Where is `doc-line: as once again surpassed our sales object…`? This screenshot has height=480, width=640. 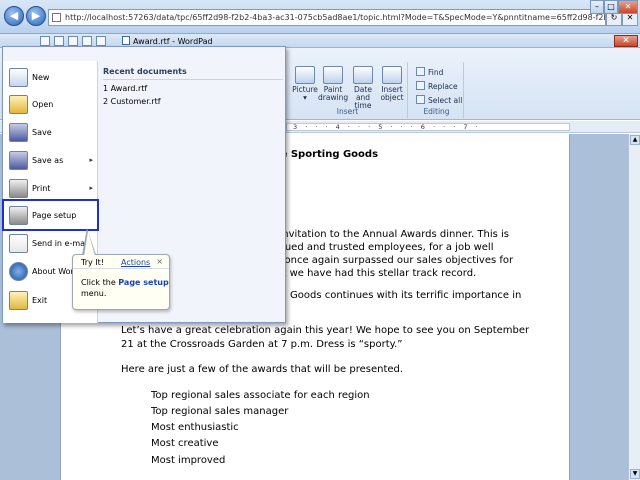 doc-line: as once again surpassed our sales object… is located at coordinates (392, 260).